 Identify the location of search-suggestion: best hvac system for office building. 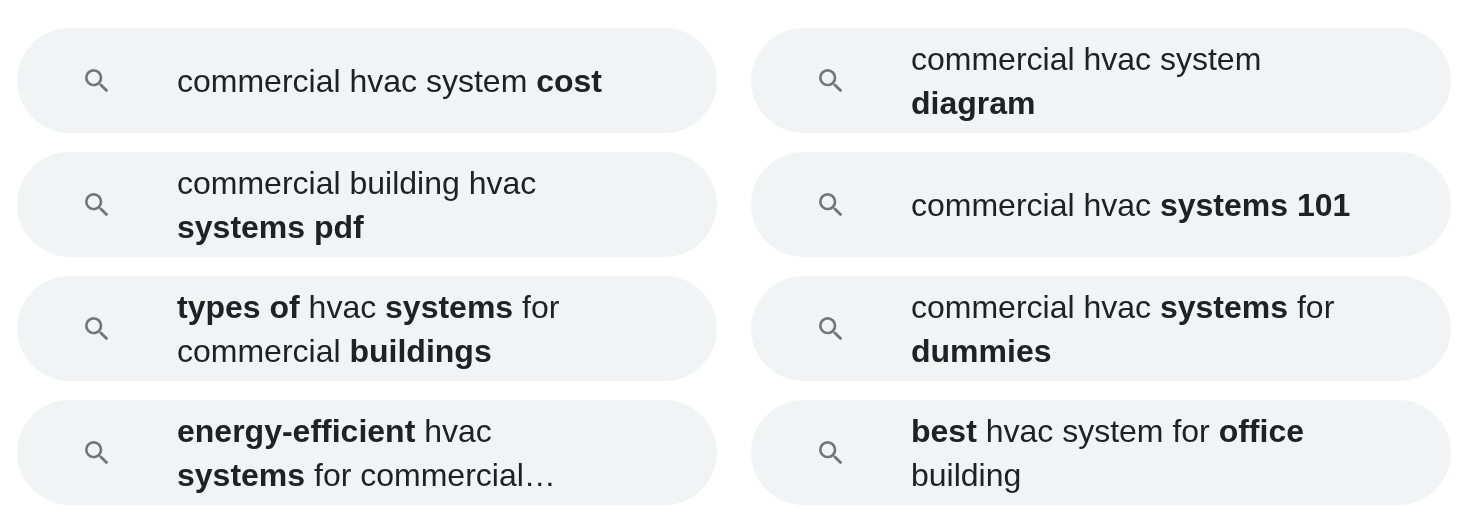
(1101, 452).